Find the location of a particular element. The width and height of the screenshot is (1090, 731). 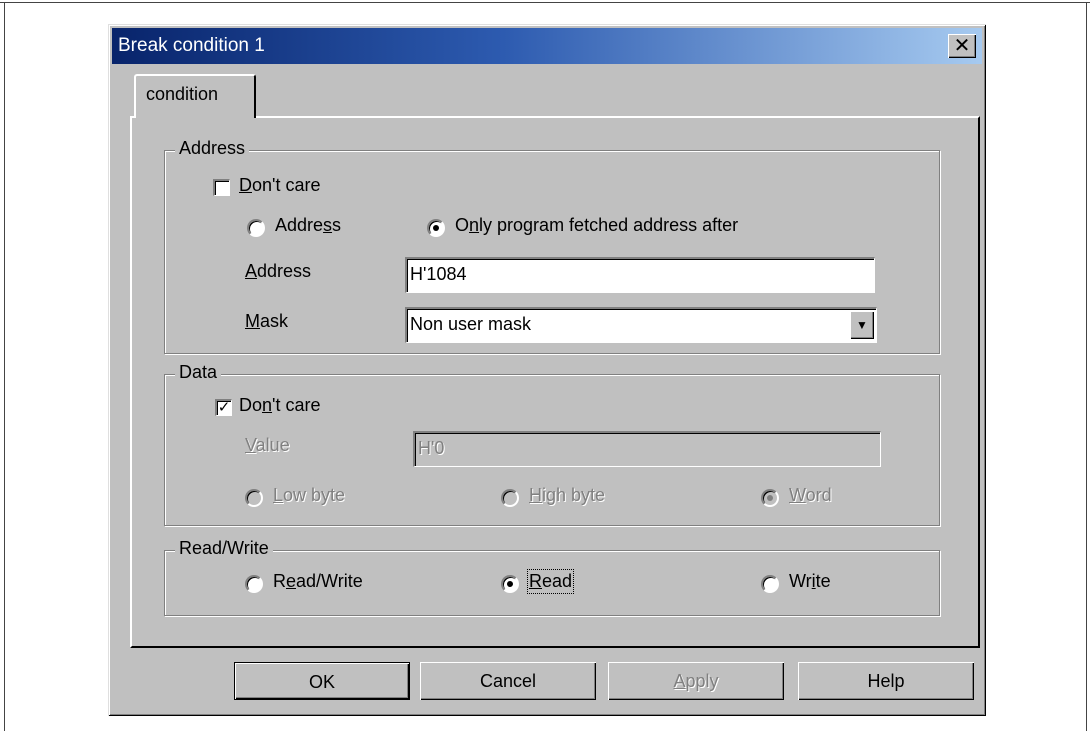

address-group-legend: Address is located at coordinates (212, 148).